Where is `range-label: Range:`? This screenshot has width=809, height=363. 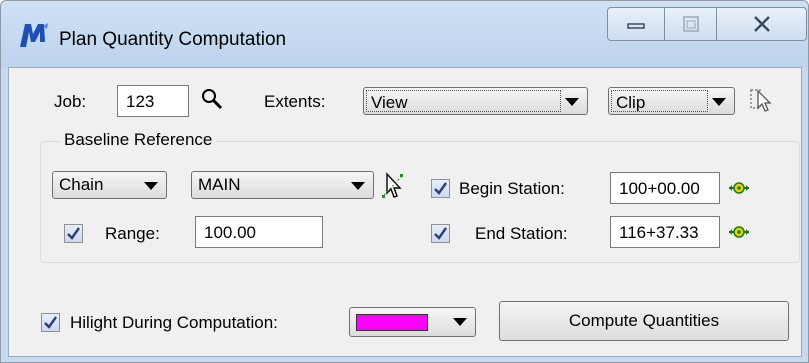 range-label: Range: is located at coordinates (132, 233).